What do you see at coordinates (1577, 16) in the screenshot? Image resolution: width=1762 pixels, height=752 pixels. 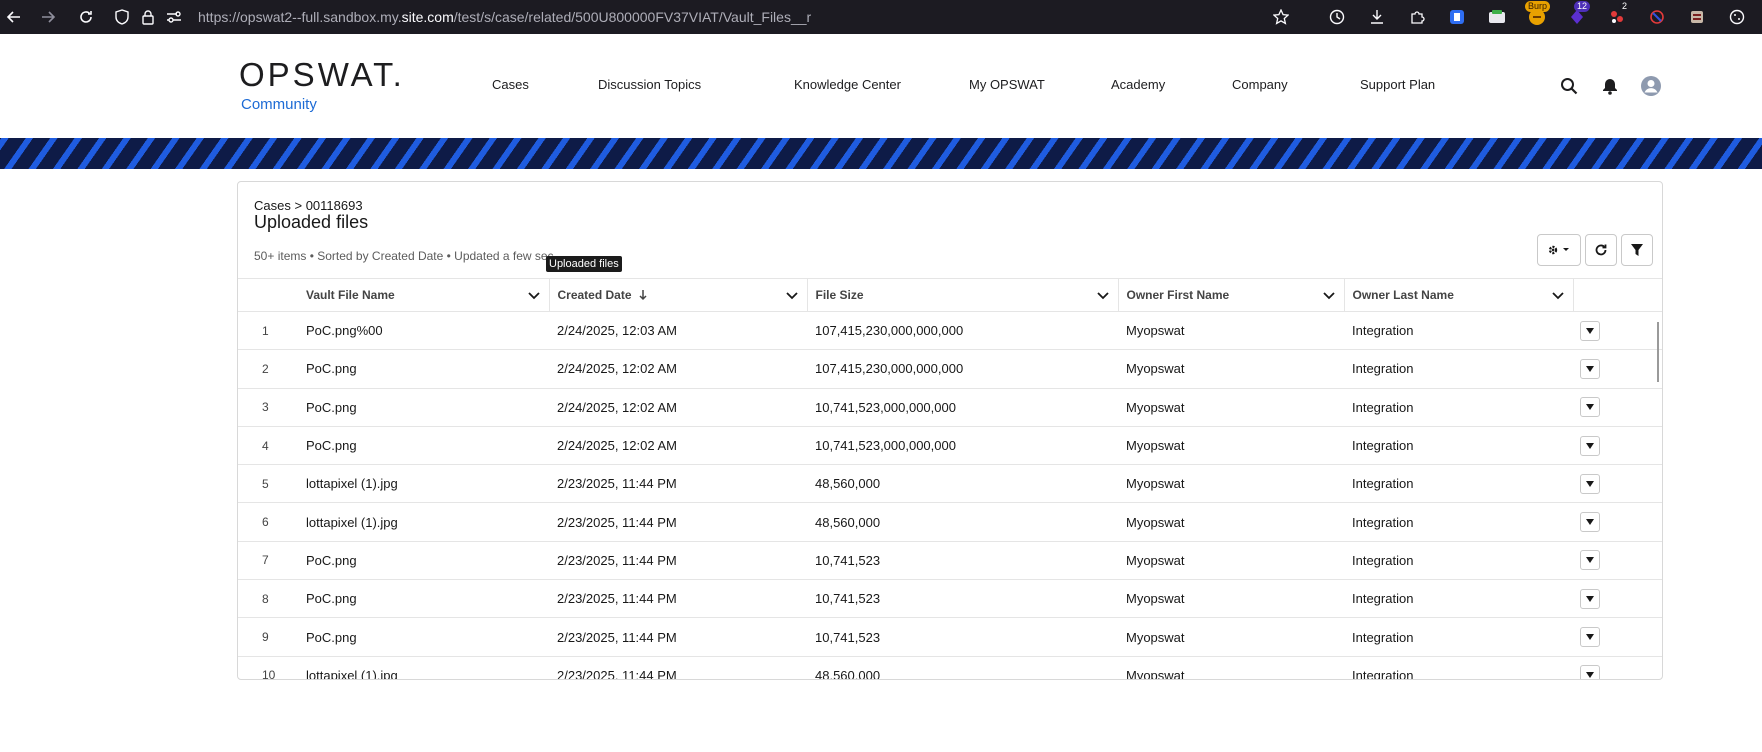 I see `extension-purple-icon: 12` at bounding box center [1577, 16].